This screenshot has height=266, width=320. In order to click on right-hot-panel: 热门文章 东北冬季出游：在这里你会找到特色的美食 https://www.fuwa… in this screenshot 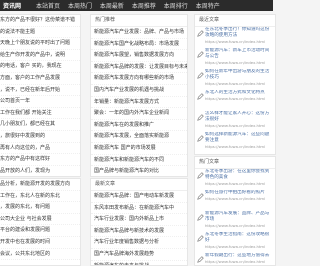, I will do `click(235, 211)`.